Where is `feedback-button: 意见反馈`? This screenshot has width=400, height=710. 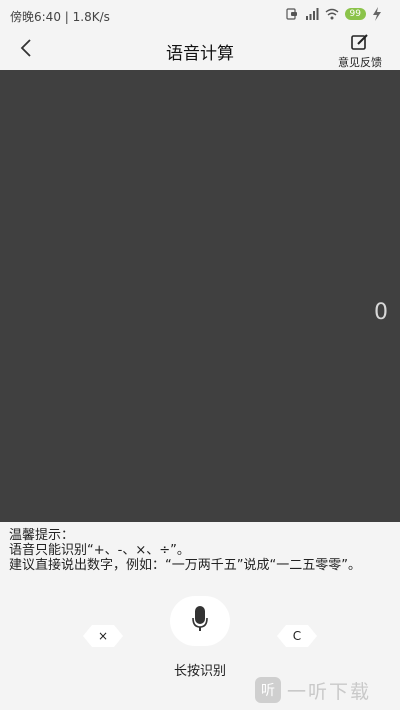 feedback-button: 意见反馈 is located at coordinates (360, 51).